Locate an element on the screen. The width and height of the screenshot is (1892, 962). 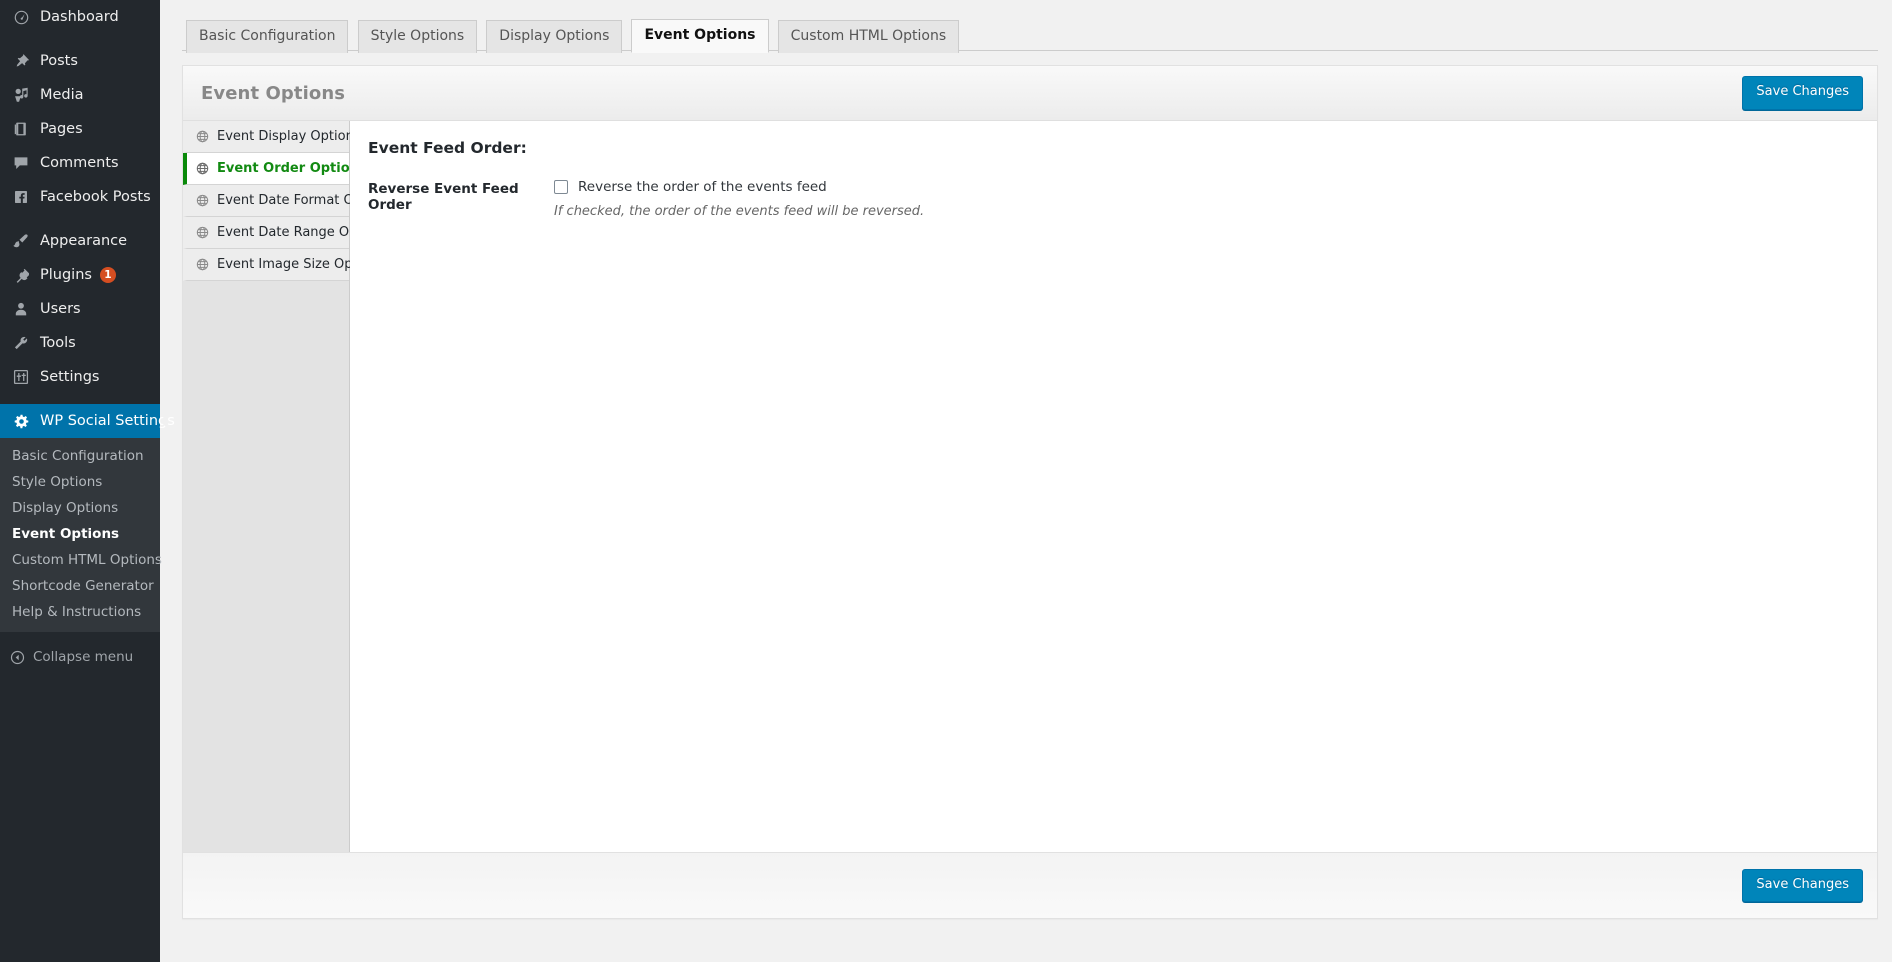
section-heading: Event Feed Order: is located at coordinates (447, 148).